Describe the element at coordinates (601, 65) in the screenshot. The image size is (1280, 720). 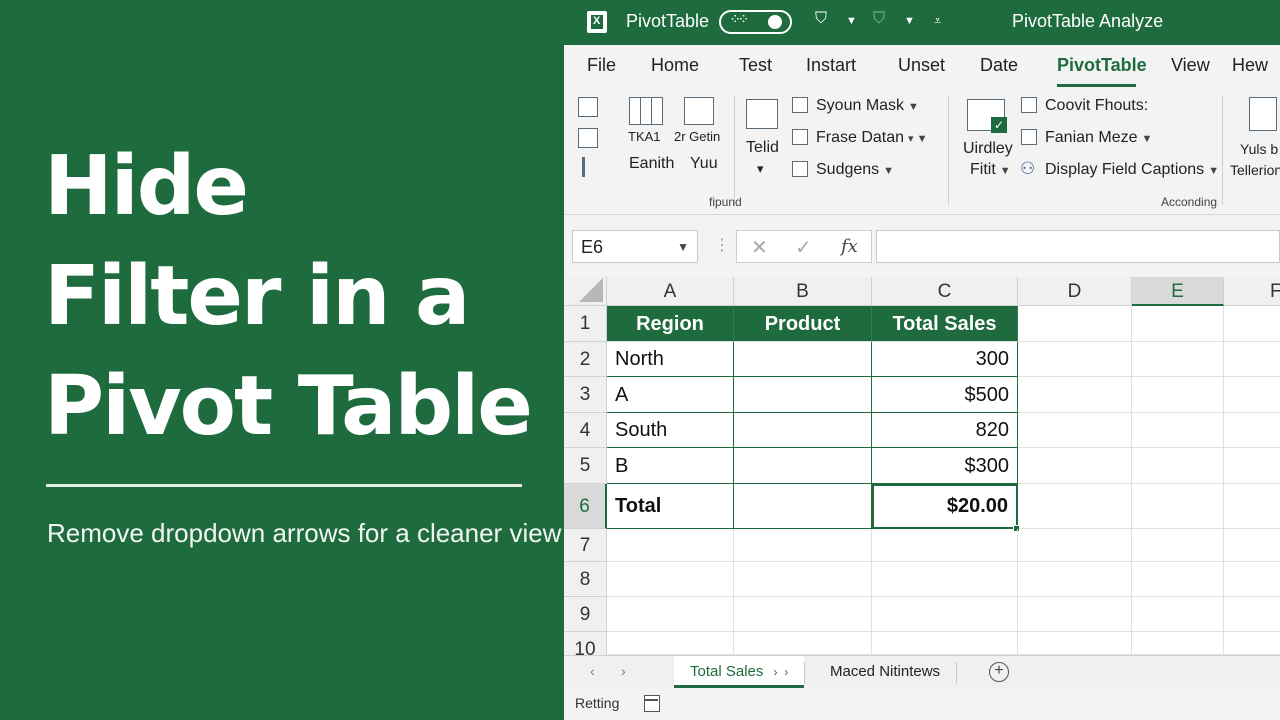
I see `tab-file: File` at that location.